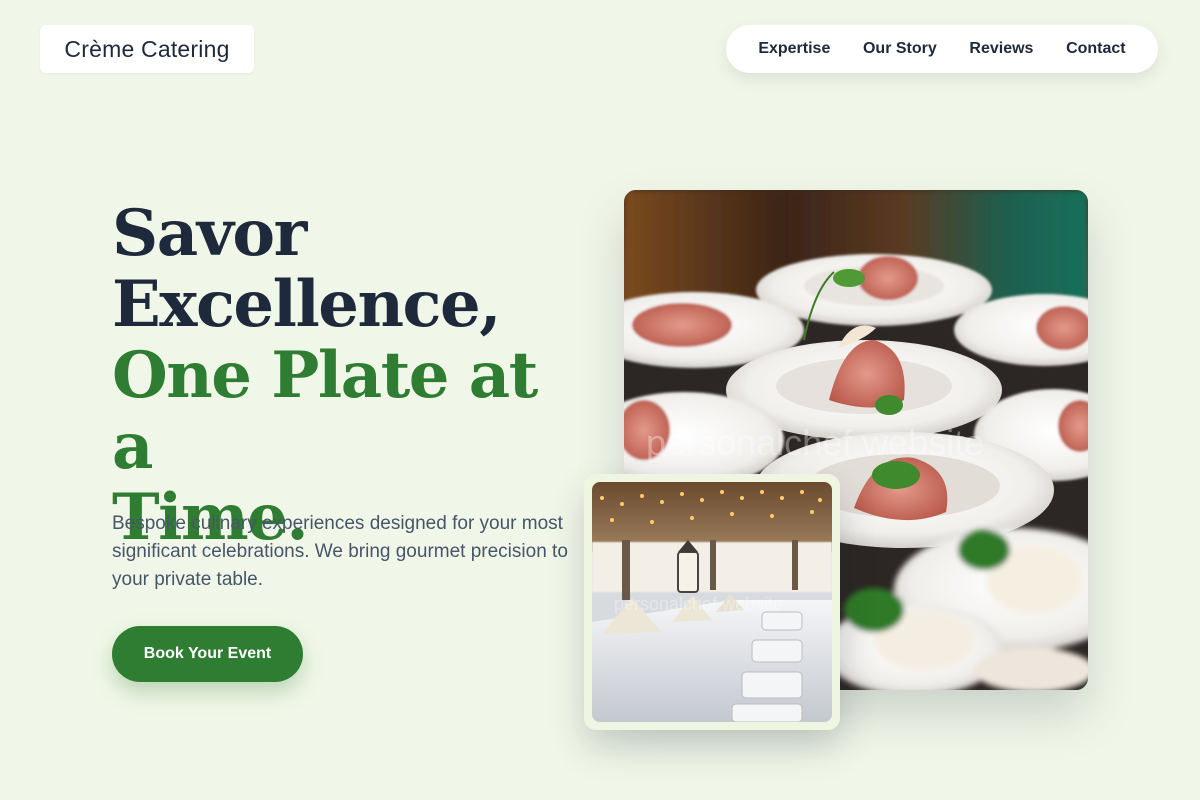 The width and height of the screenshot is (1200, 800). Describe the element at coordinates (900, 49) in the screenshot. I see `nav-link-our-story: Our Story` at that location.